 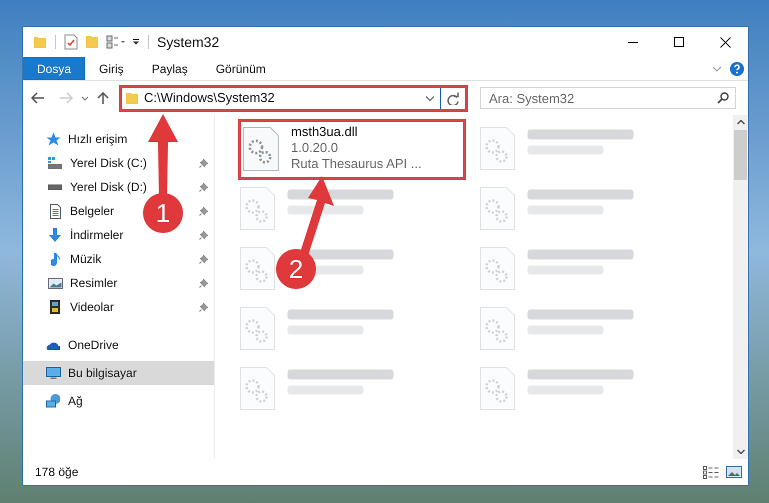 What do you see at coordinates (118, 373) in the screenshot?
I see `sidebar-item: Bu bilgisayar` at bounding box center [118, 373].